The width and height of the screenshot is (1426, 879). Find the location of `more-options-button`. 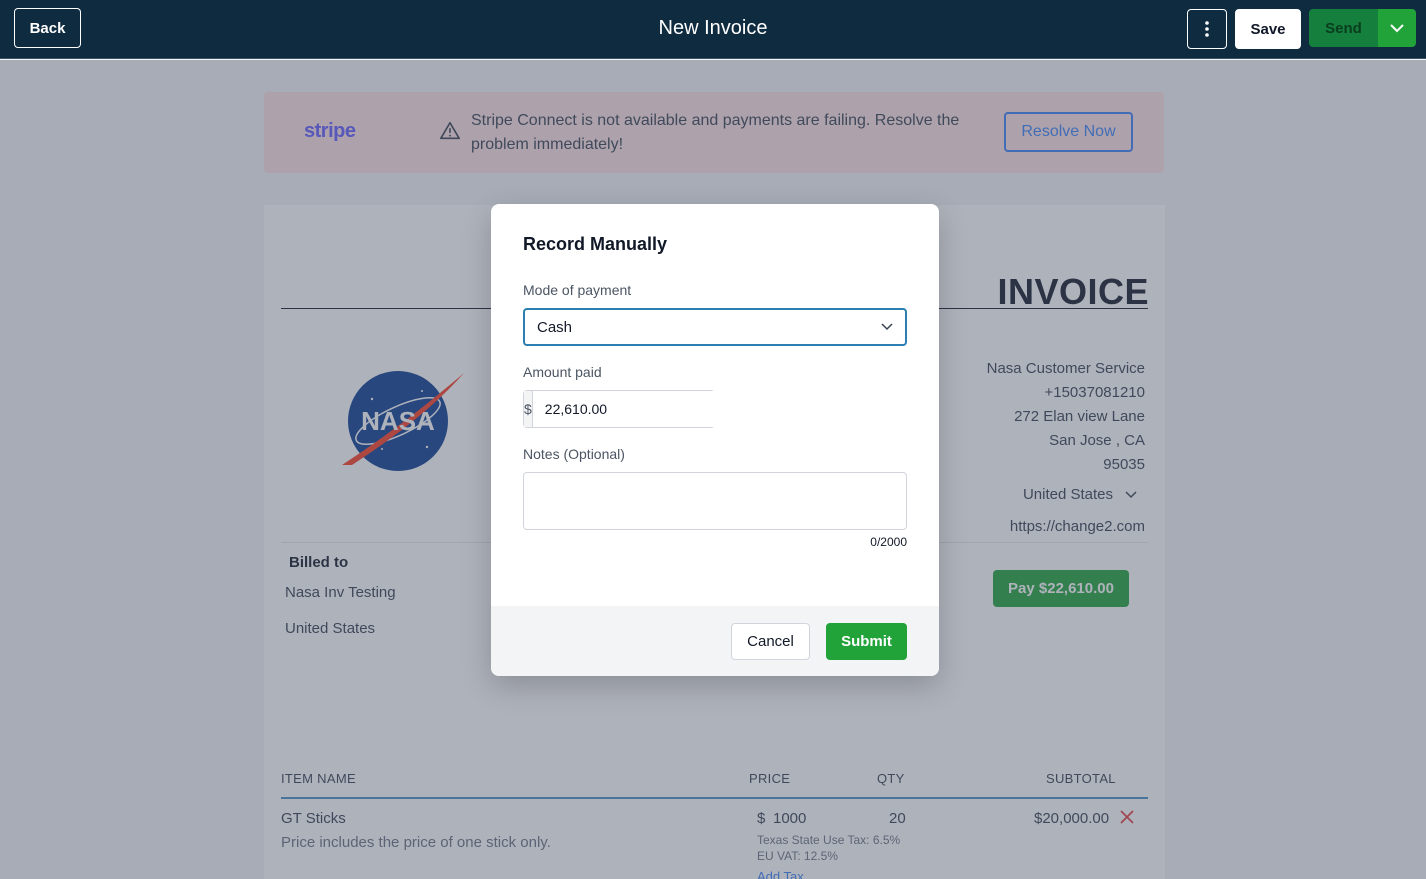

more-options-button is located at coordinates (1207, 29).